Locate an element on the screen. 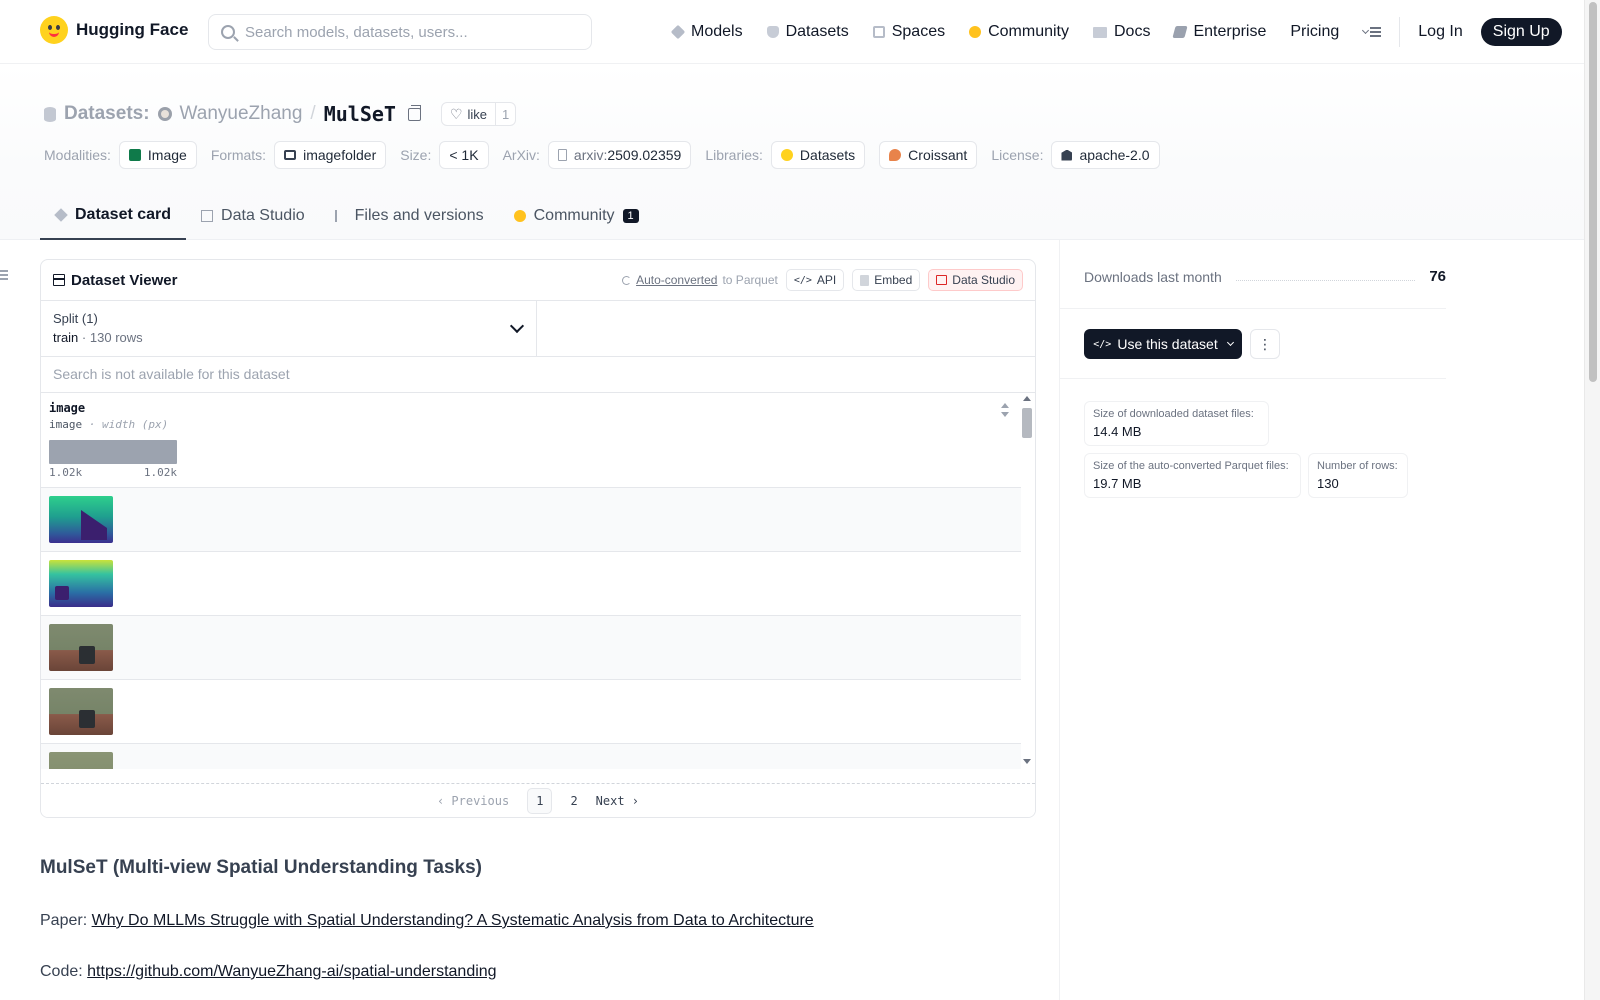 The image size is (1600, 1000). menu-icon is located at coordinates (1372, 32).